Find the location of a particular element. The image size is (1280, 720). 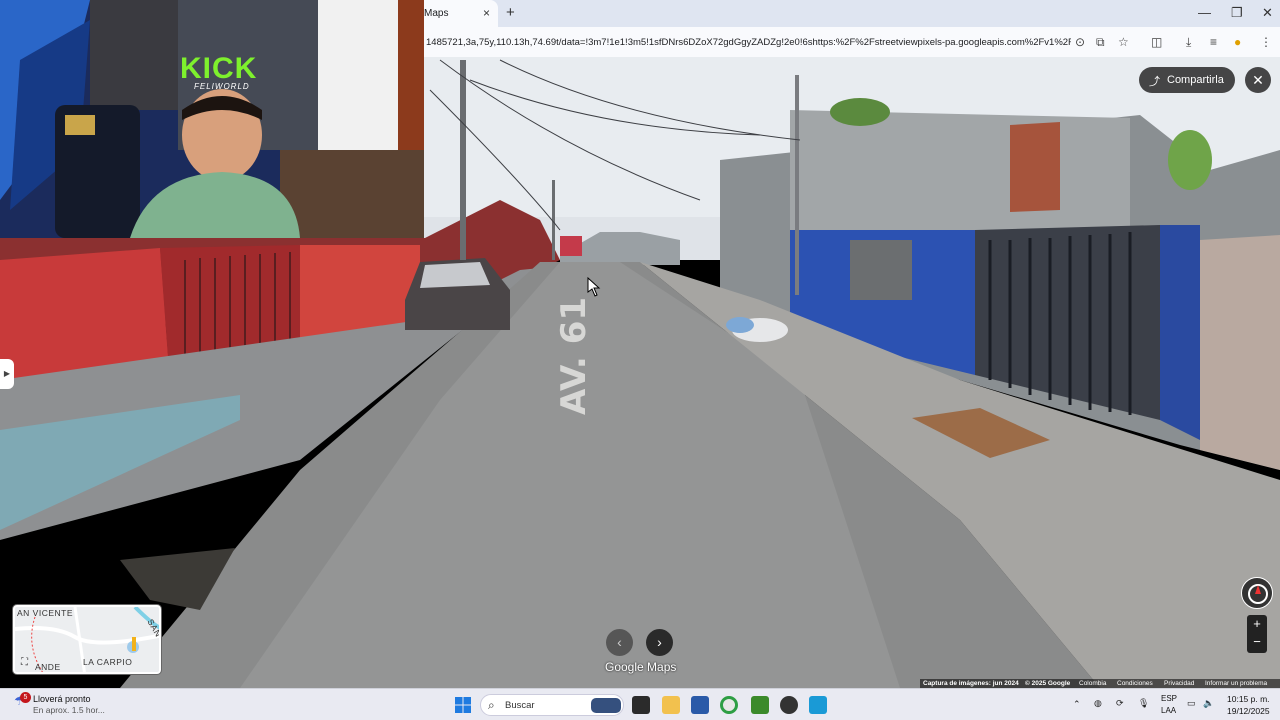

task-view-icon is located at coordinates (641, 705).